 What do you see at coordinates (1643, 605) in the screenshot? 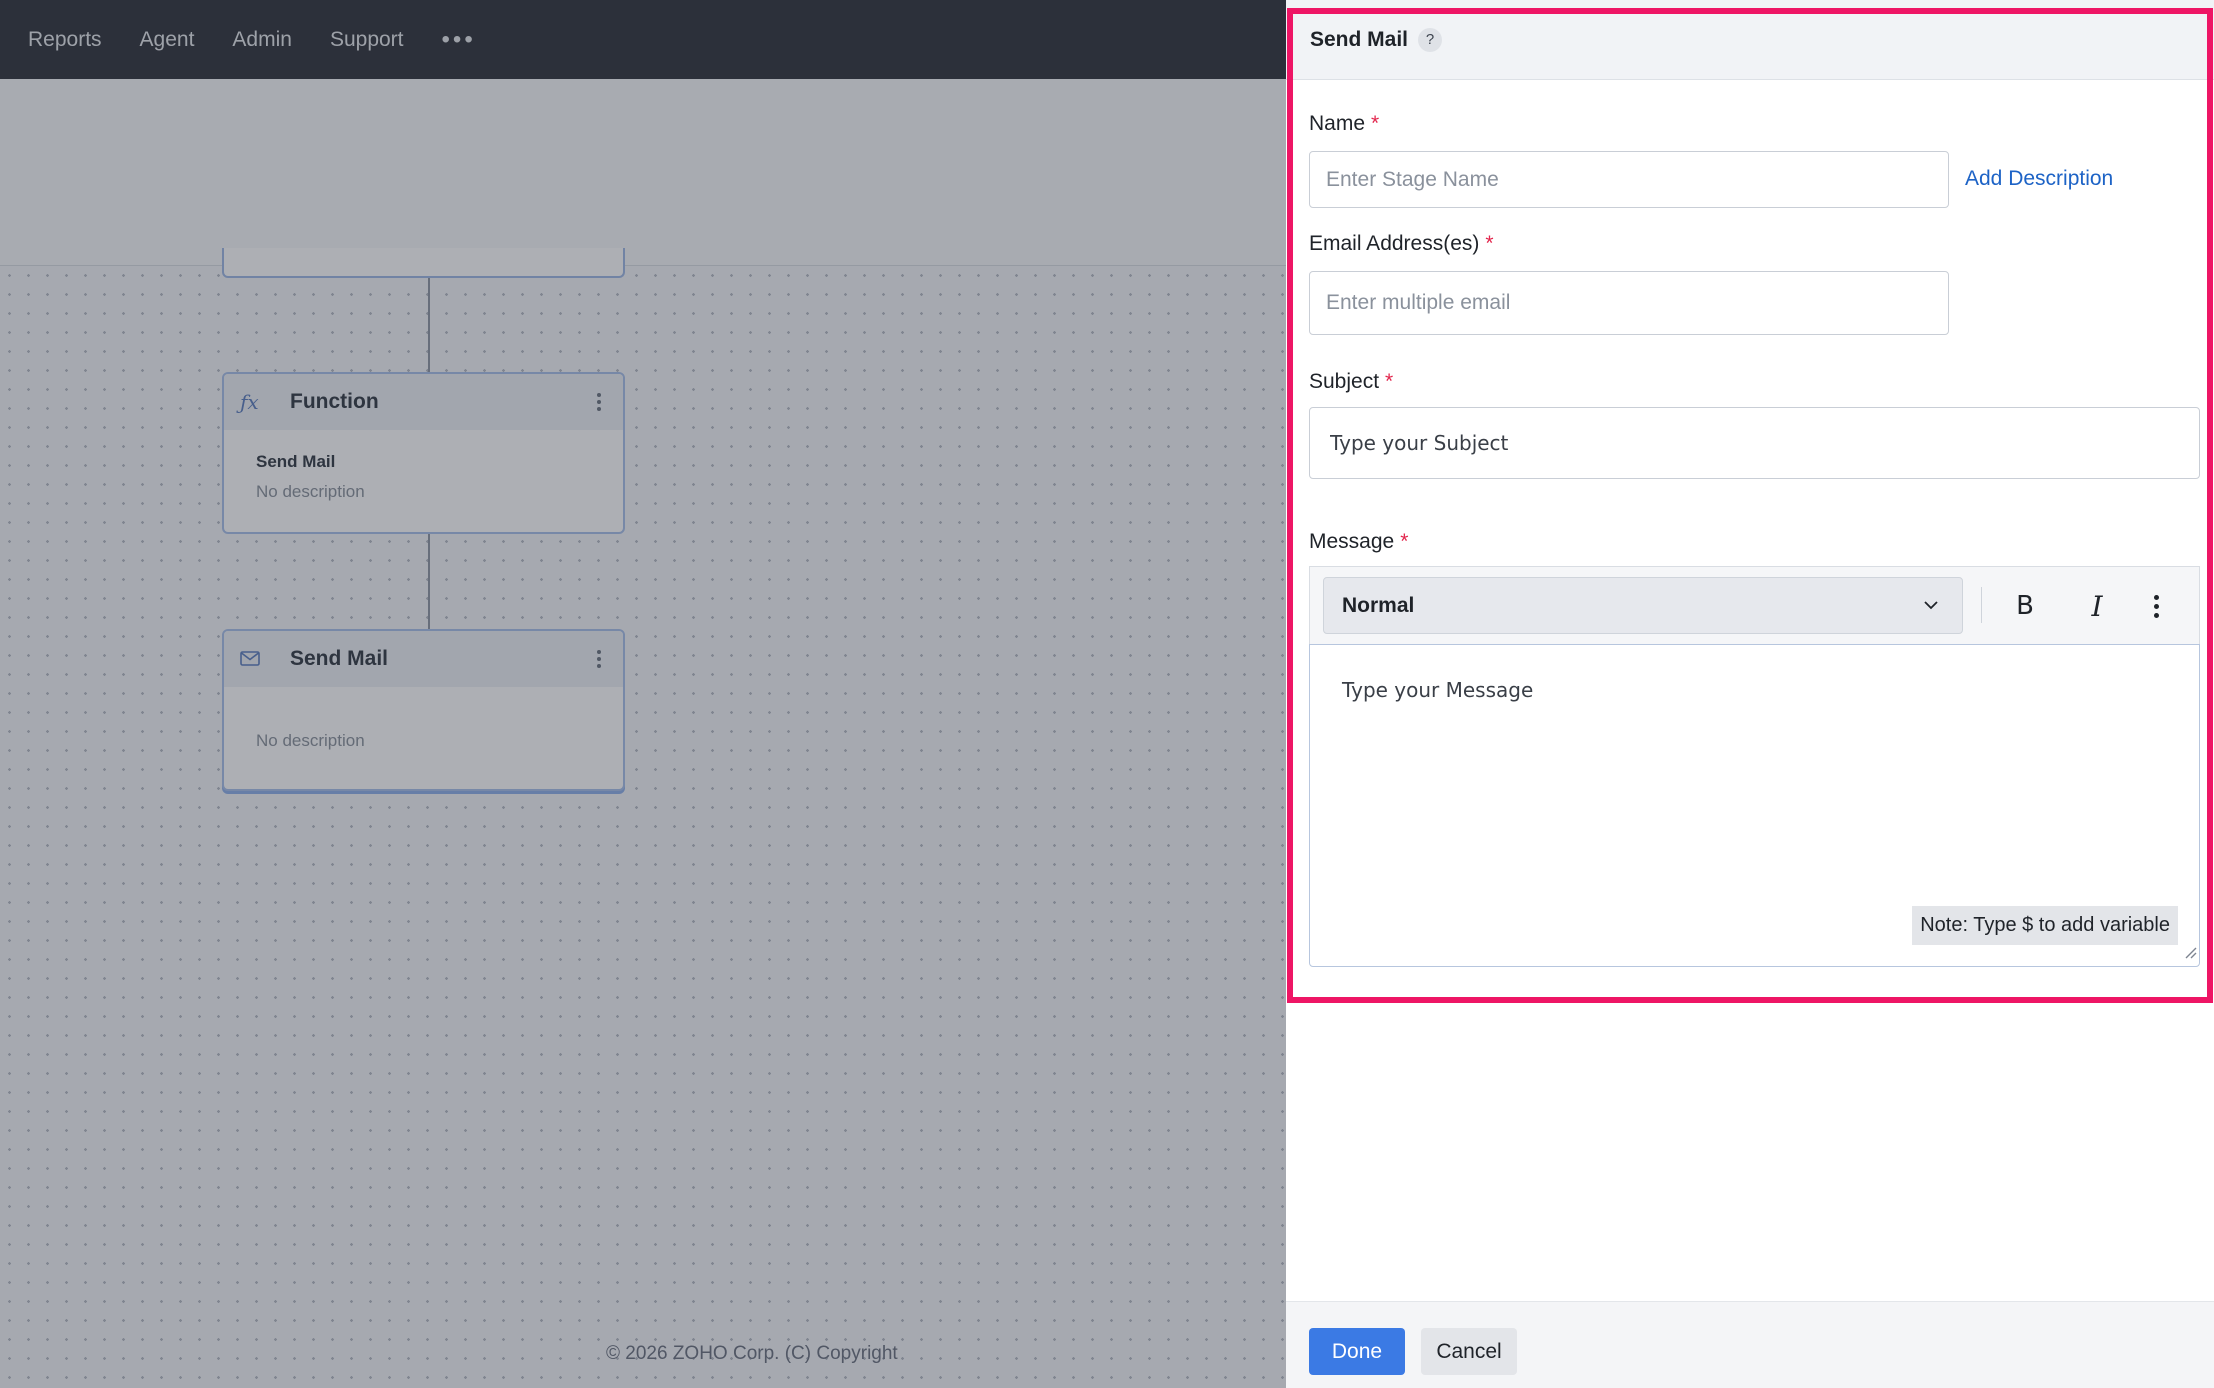
I see `paragraph-format-select: Normal` at bounding box center [1643, 605].